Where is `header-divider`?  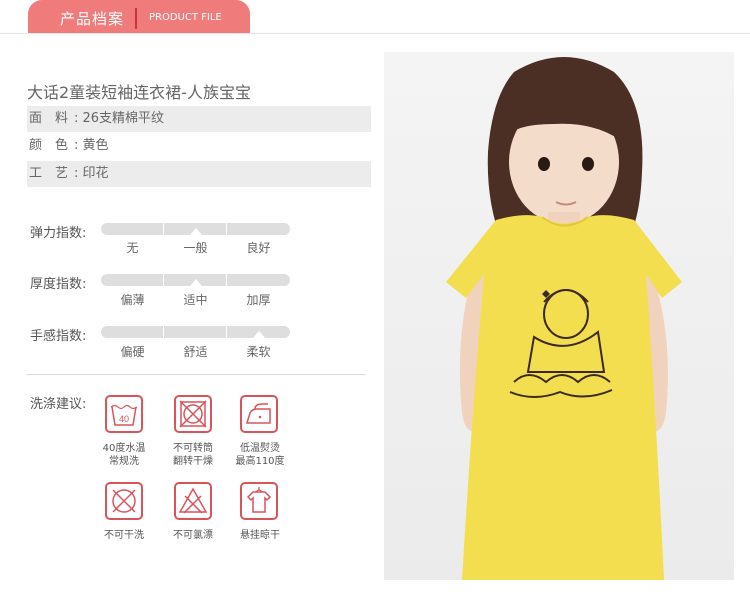 header-divider is located at coordinates (375, 33).